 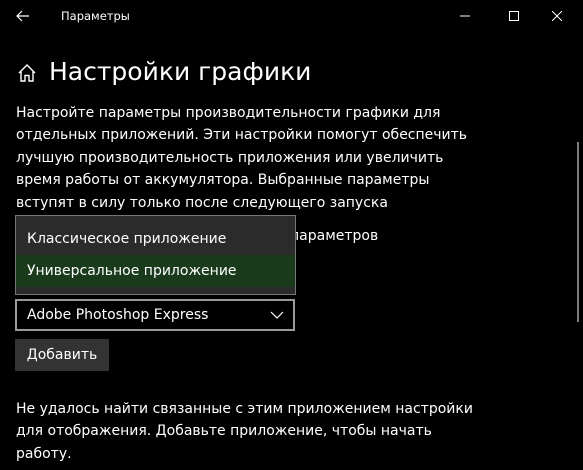 I want to click on close-icon, so click(x=557, y=16).